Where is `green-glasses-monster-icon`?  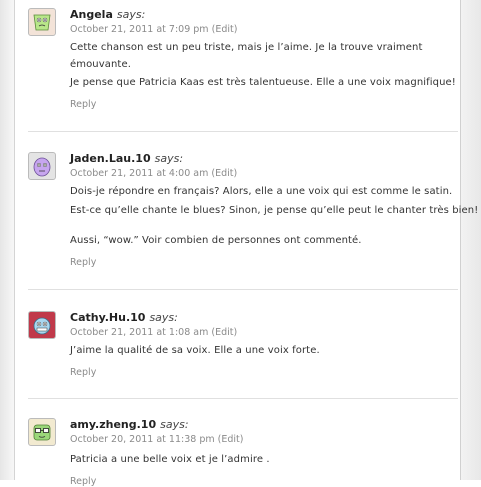 green-glasses-monster-icon is located at coordinates (42, 432).